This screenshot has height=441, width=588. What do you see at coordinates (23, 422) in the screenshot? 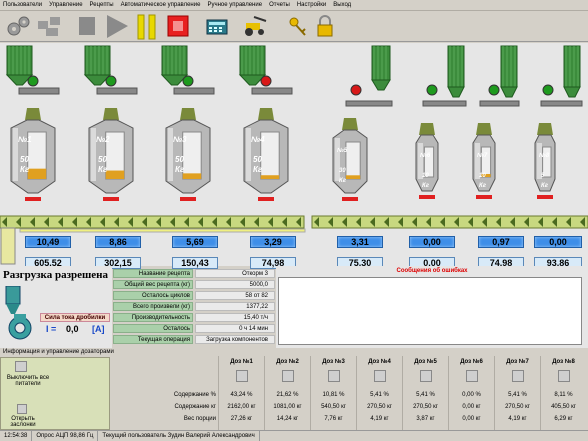
I see `valves-open-button: Открыть заслонки` at bounding box center [23, 422].